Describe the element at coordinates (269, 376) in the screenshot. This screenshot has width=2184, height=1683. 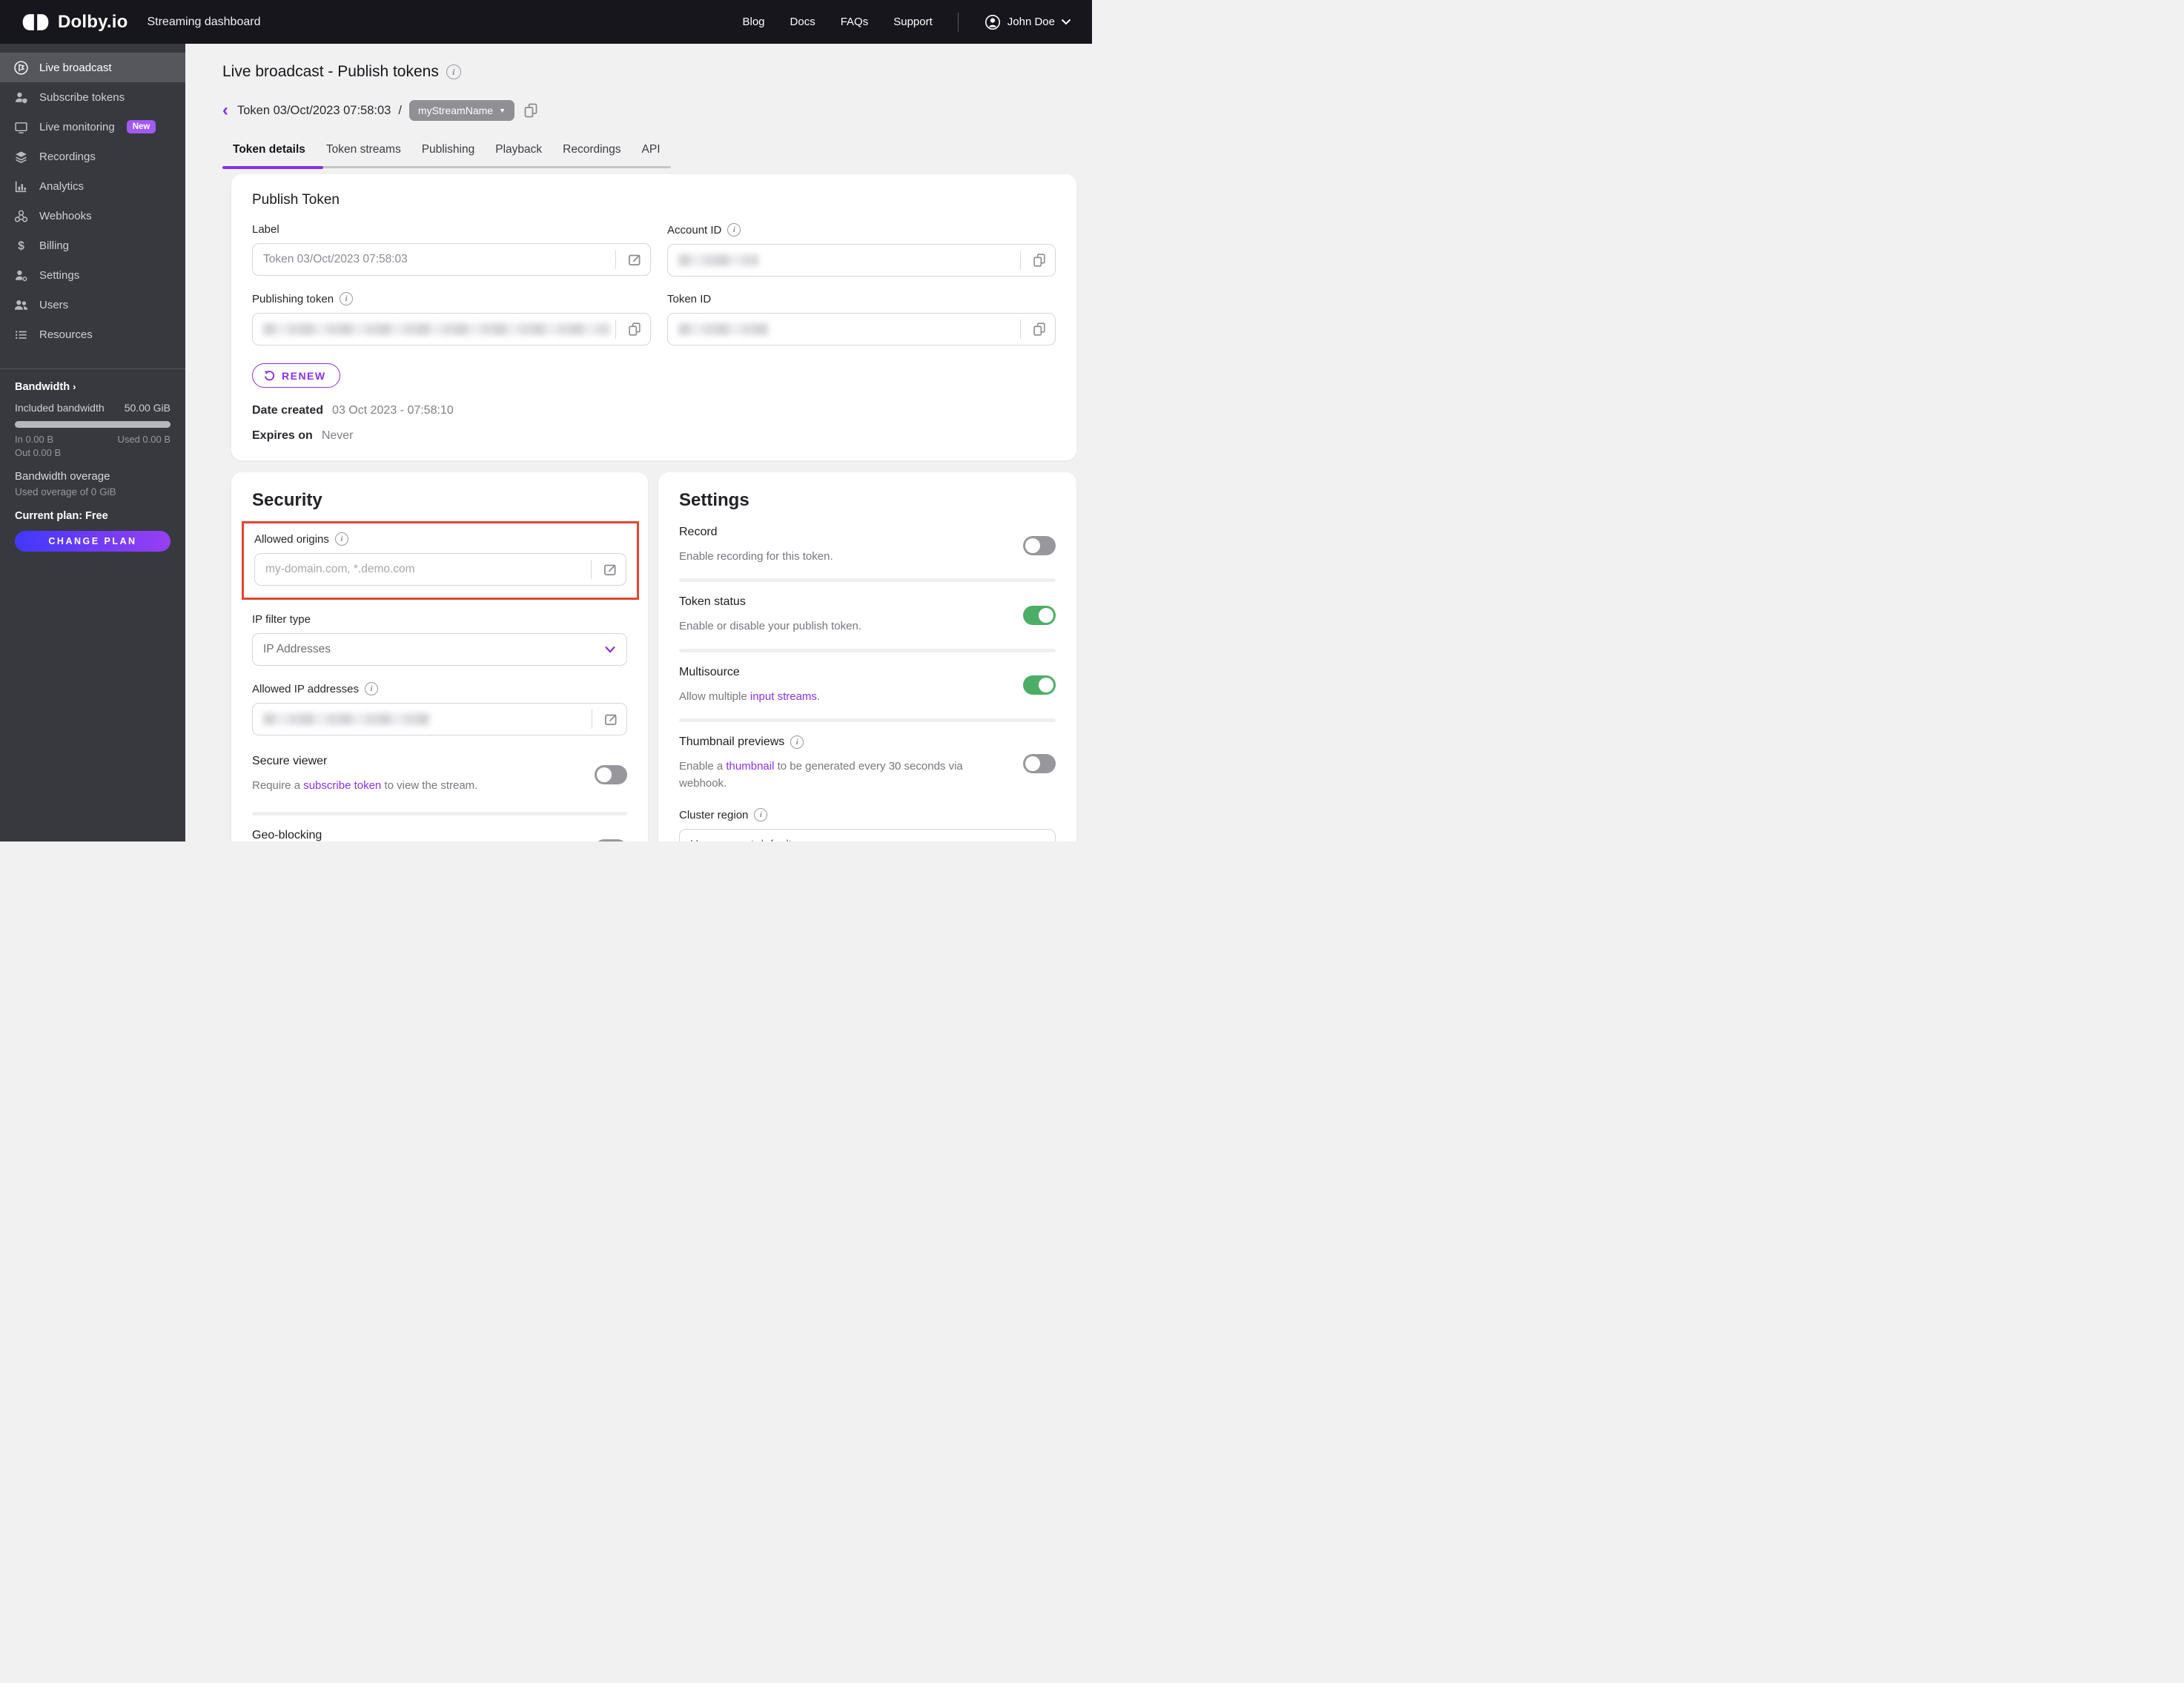
I see `renew-refresh-icon` at that location.